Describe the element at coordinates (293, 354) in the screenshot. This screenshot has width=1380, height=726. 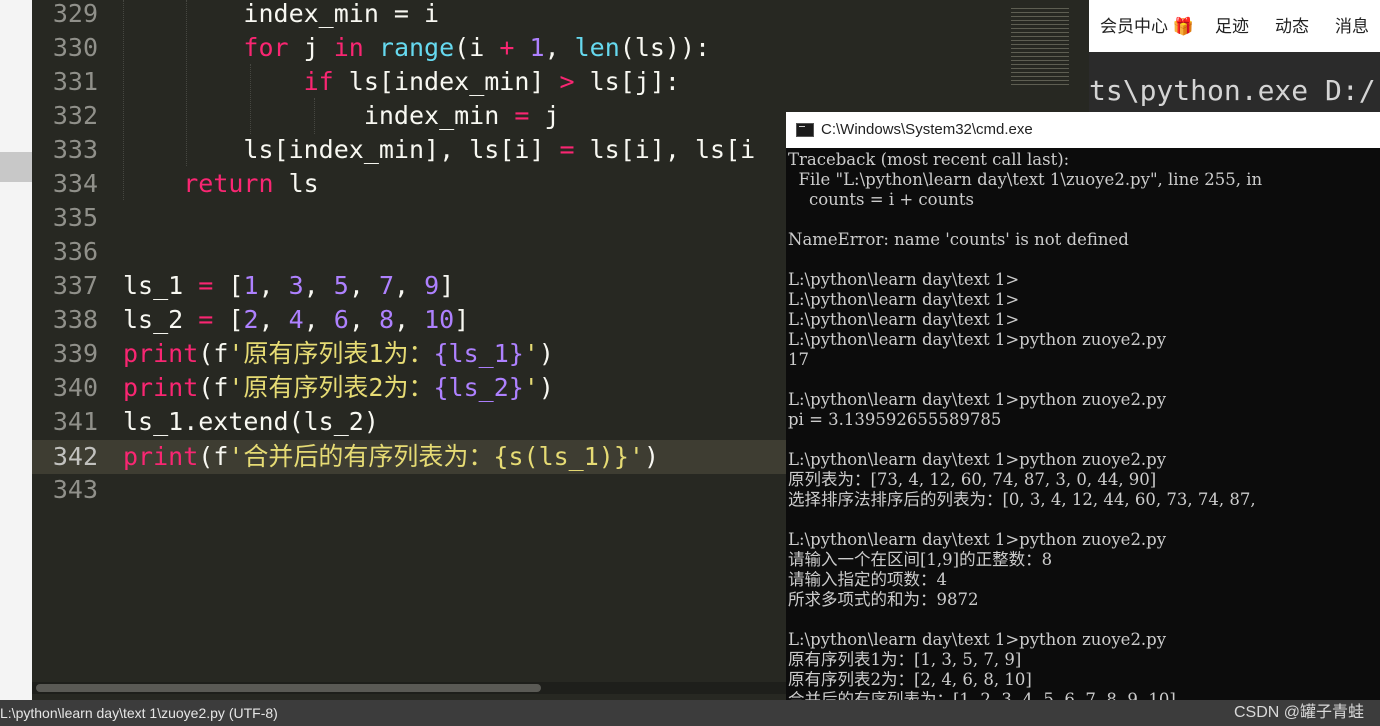
I see `code-line: 339 print(f'原有序列表1为：{ls_1}')` at that location.